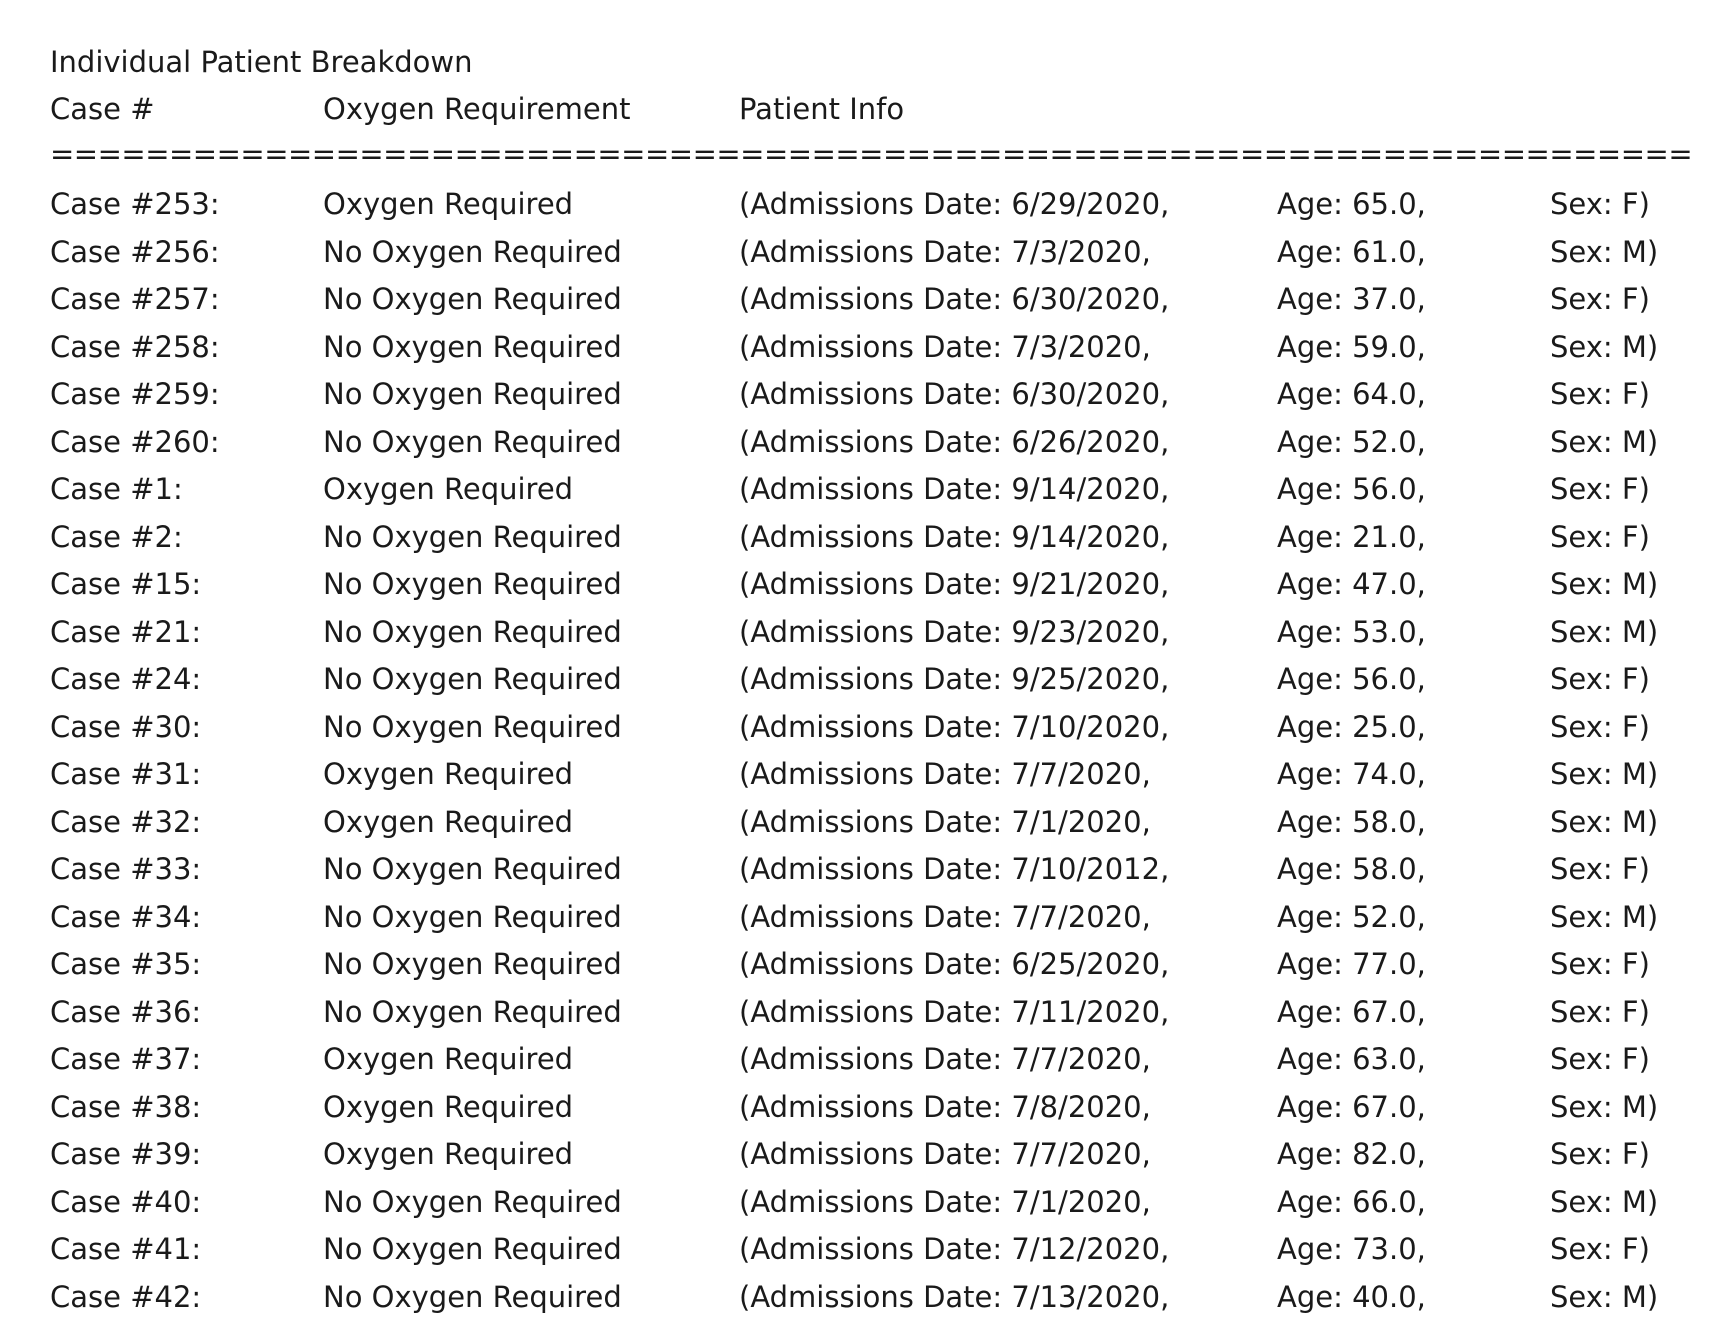 This screenshot has width=1728, height=1340. What do you see at coordinates (126, 964) in the screenshot?
I see `case-number: Case #35:` at bounding box center [126, 964].